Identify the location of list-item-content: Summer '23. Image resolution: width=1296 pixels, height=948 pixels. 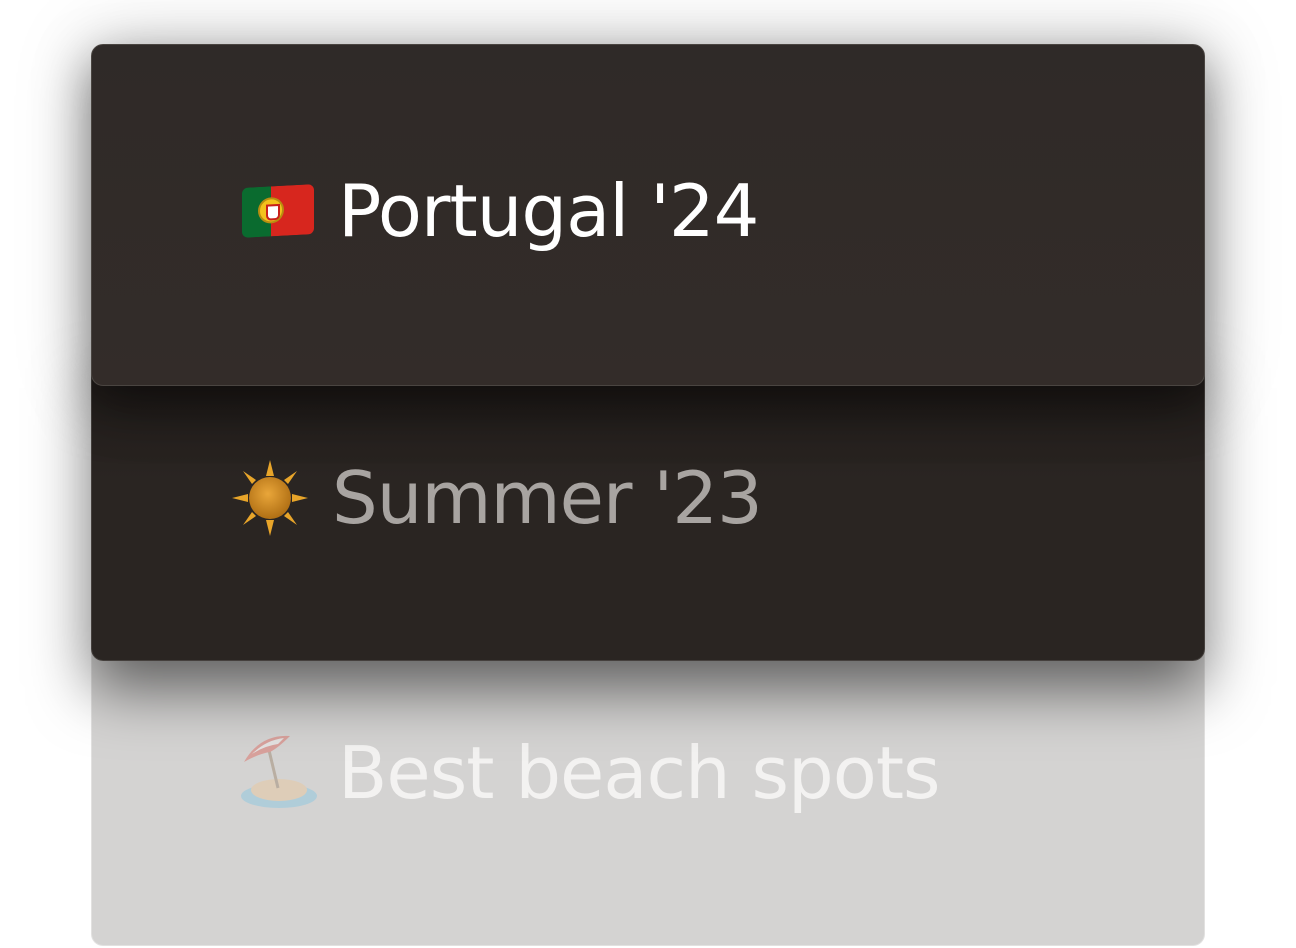
(496, 498).